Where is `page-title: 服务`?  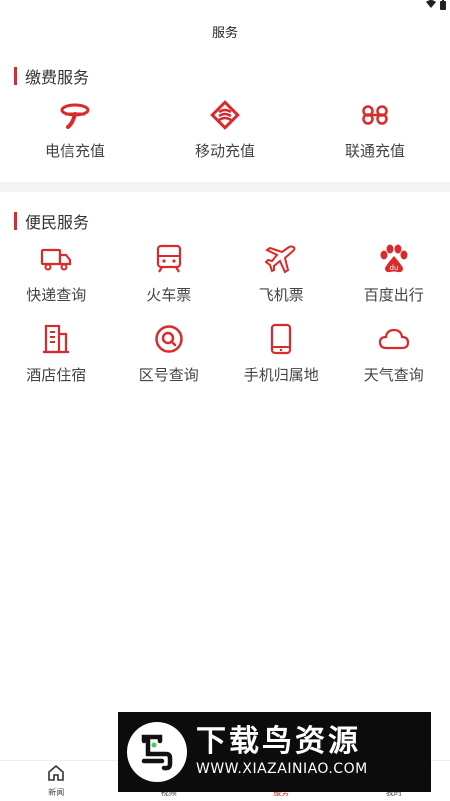 page-title: 服务 is located at coordinates (225, 31).